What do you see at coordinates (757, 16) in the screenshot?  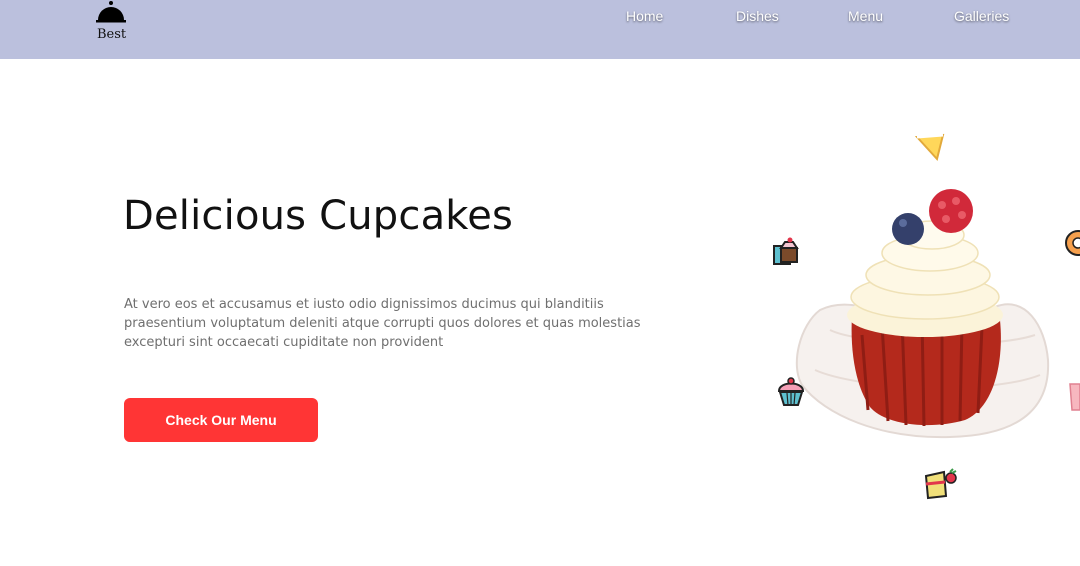 I see `nav-dishes: Dishes` at bounding box center [757, 16].